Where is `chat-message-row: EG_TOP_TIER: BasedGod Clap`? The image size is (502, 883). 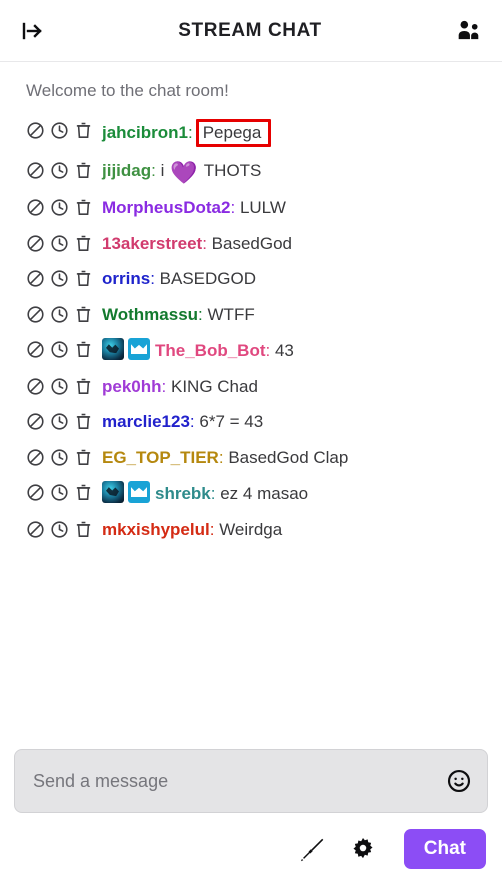 chat-message-row: EG_TOP_TIER: BasedGod Clap is located at coordinates (251, 457).